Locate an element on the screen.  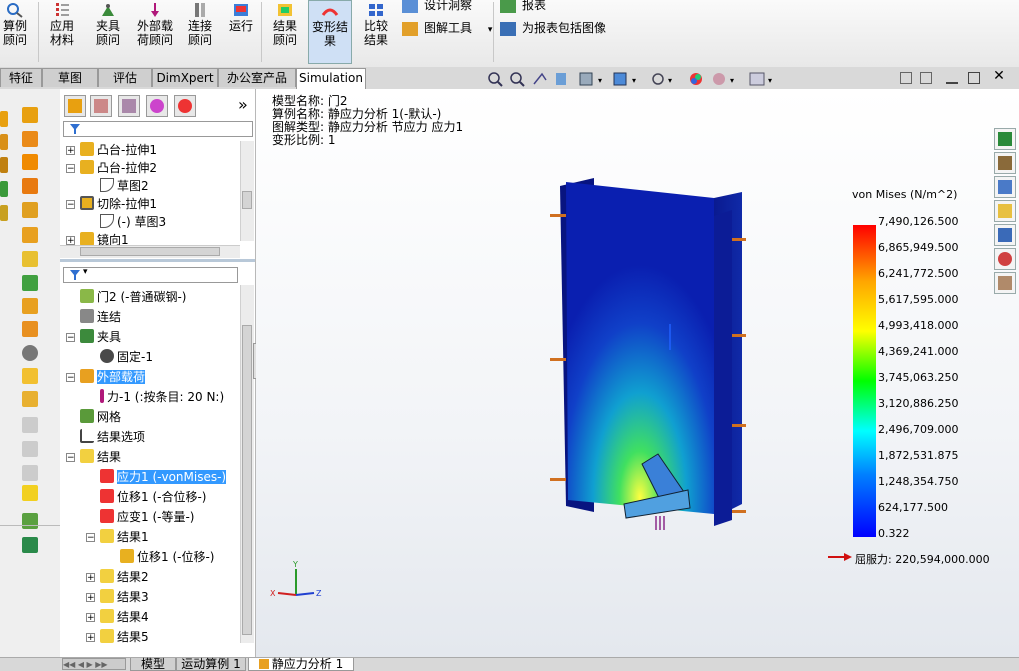
weld-icon is located at coordinates (30, 115).